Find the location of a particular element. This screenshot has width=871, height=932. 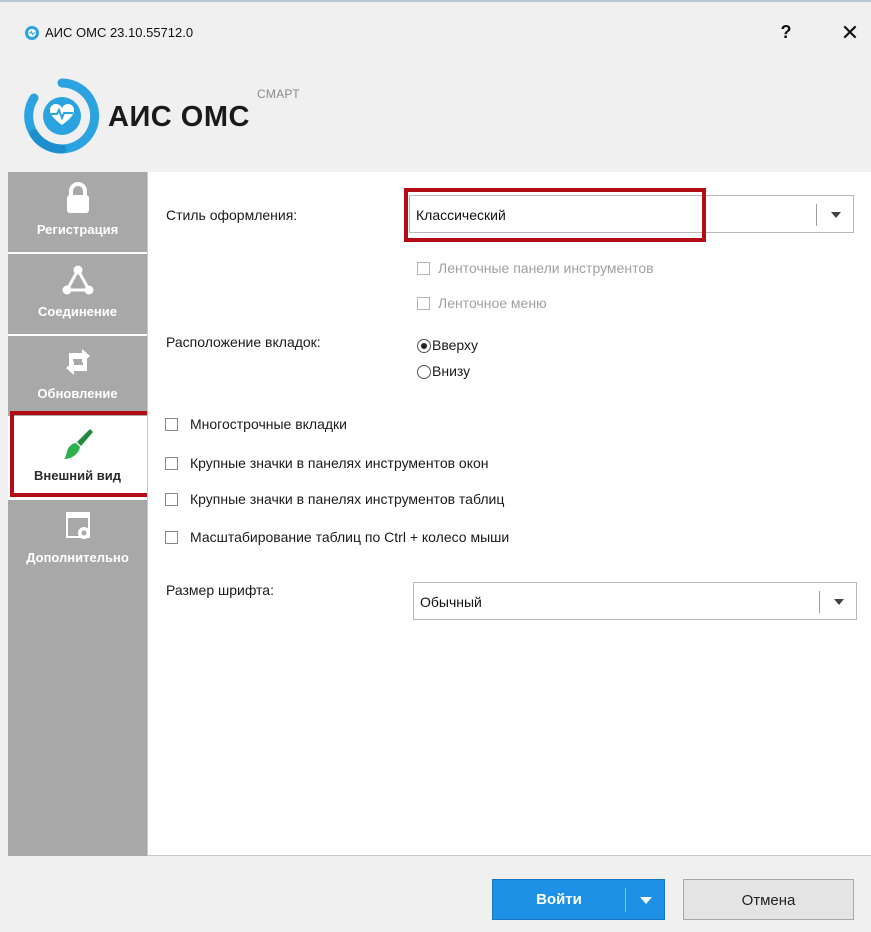

cancel-button: Отмена is located at coordinates (768, 899).